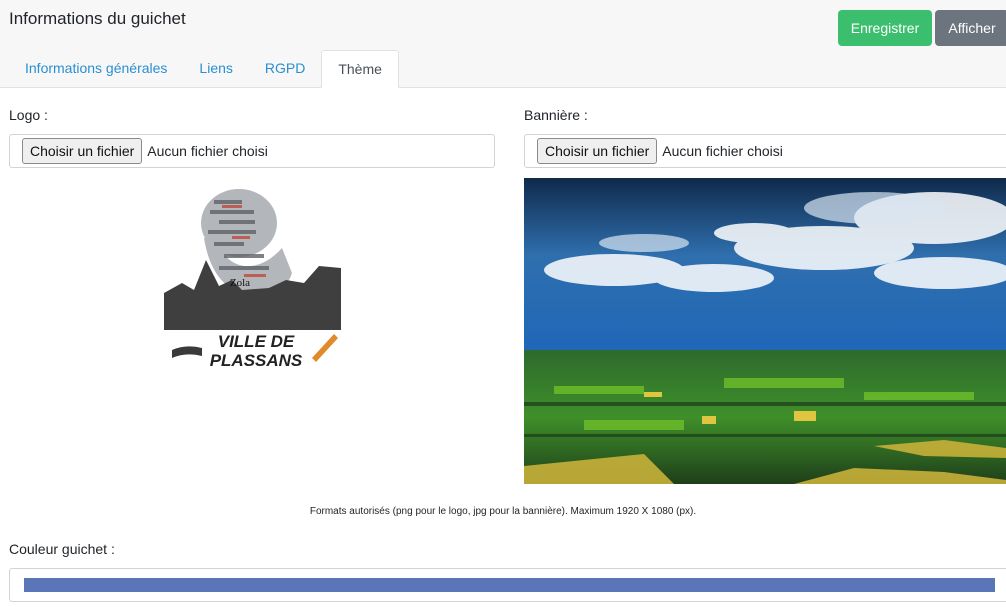  I want to click on logo-preview-image: VILLE DE PLASSANS Zola, so click(252, 274).